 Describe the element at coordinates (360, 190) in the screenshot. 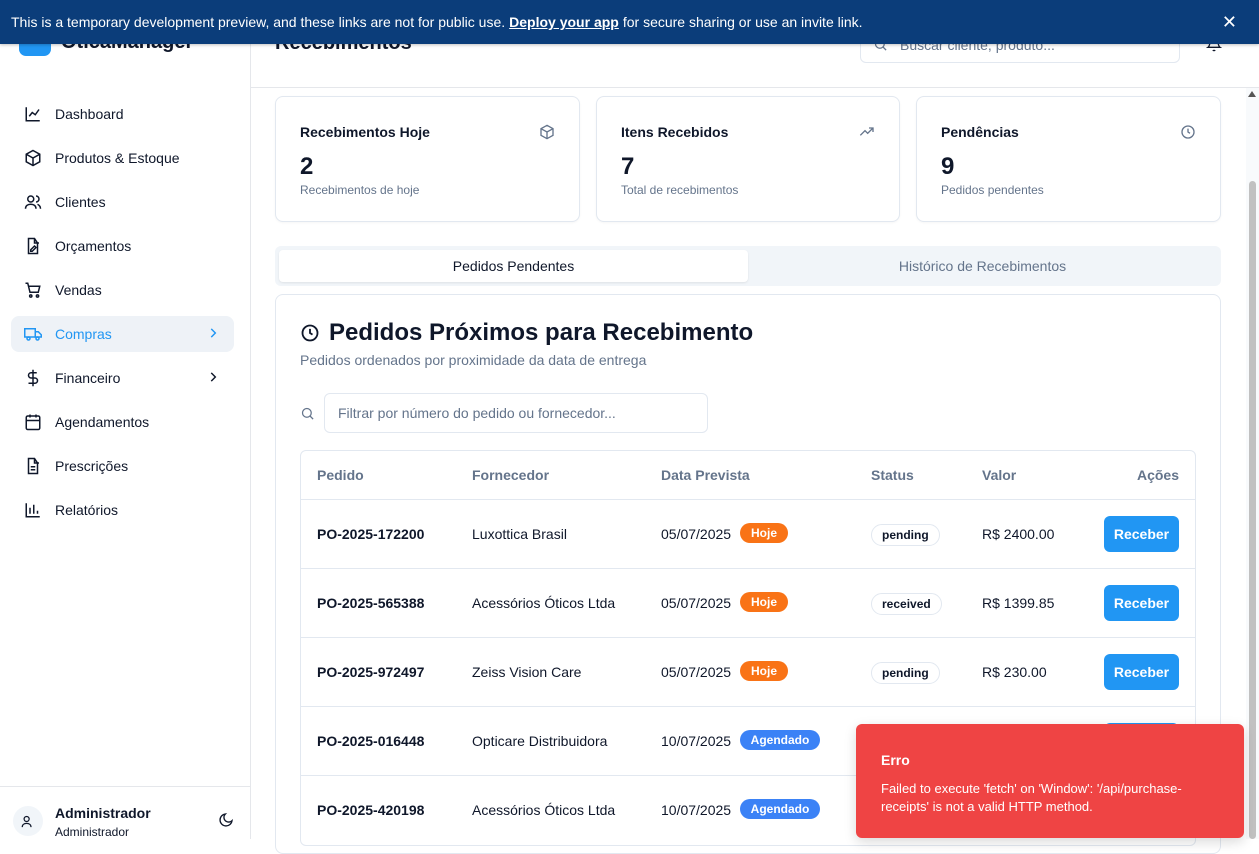

I see `stat-subtitle: Recebimentos de hoje` at that location.